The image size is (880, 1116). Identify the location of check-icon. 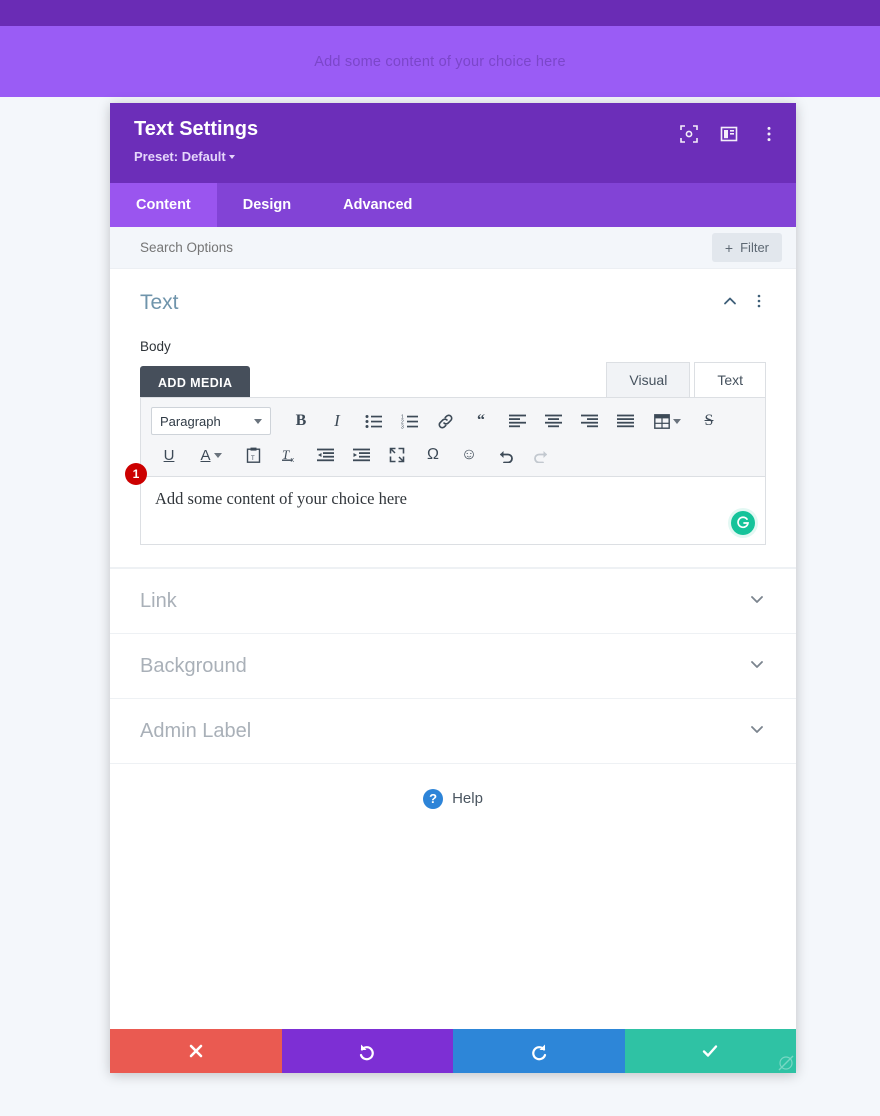
(710, 1051).